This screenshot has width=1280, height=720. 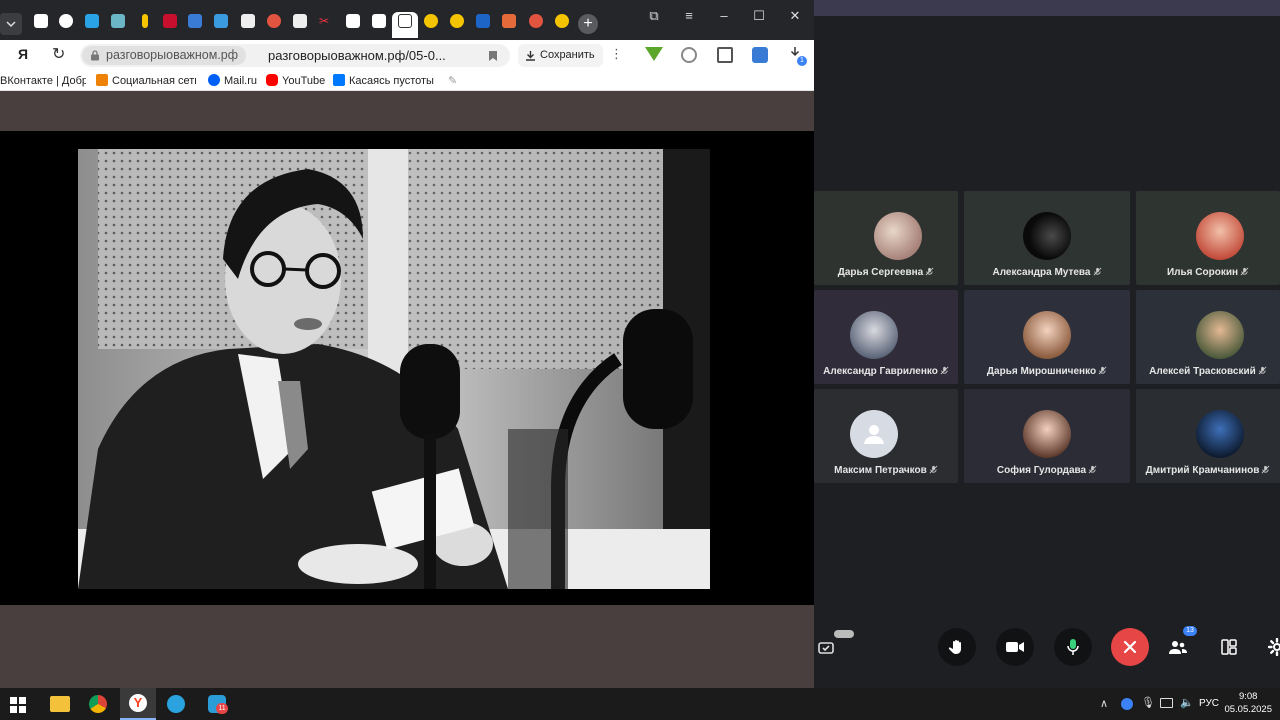 I want to click on tab-word-icon, so click(x=483, y=21).